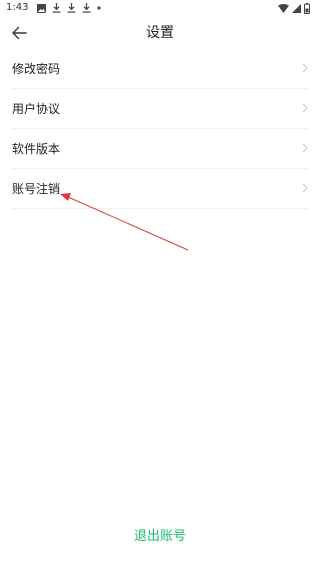 The height and width of the screenshot is (568, 320). I want to click on dot-icon, so click(99, 8).